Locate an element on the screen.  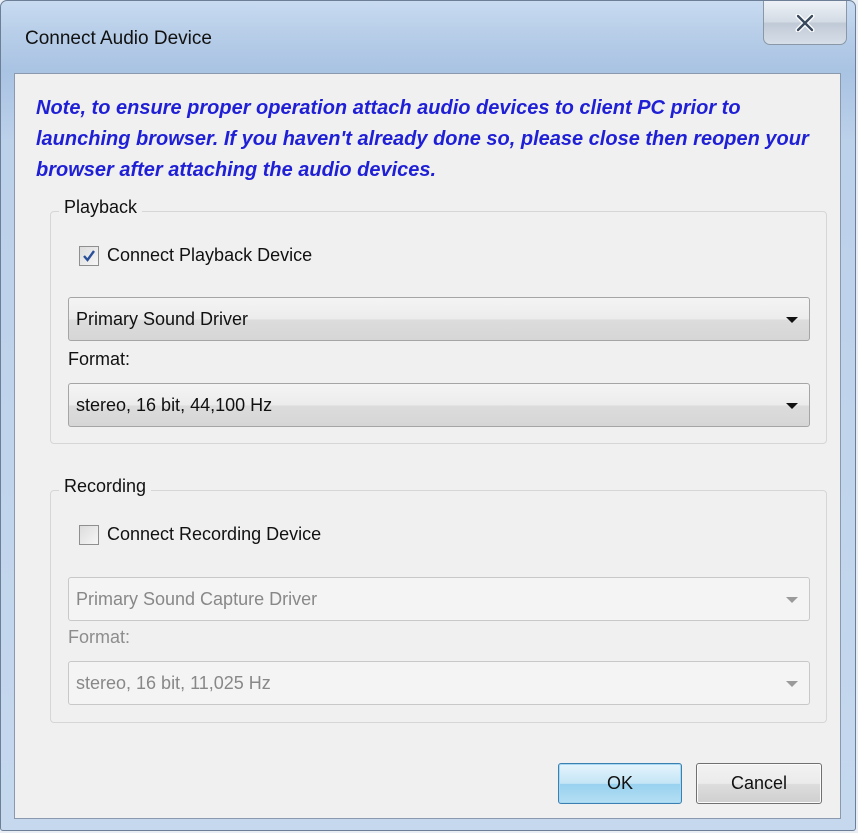
playback-format-select: stereo, 16 bit, 44,100 Hz is located at coordinates (439, 405).